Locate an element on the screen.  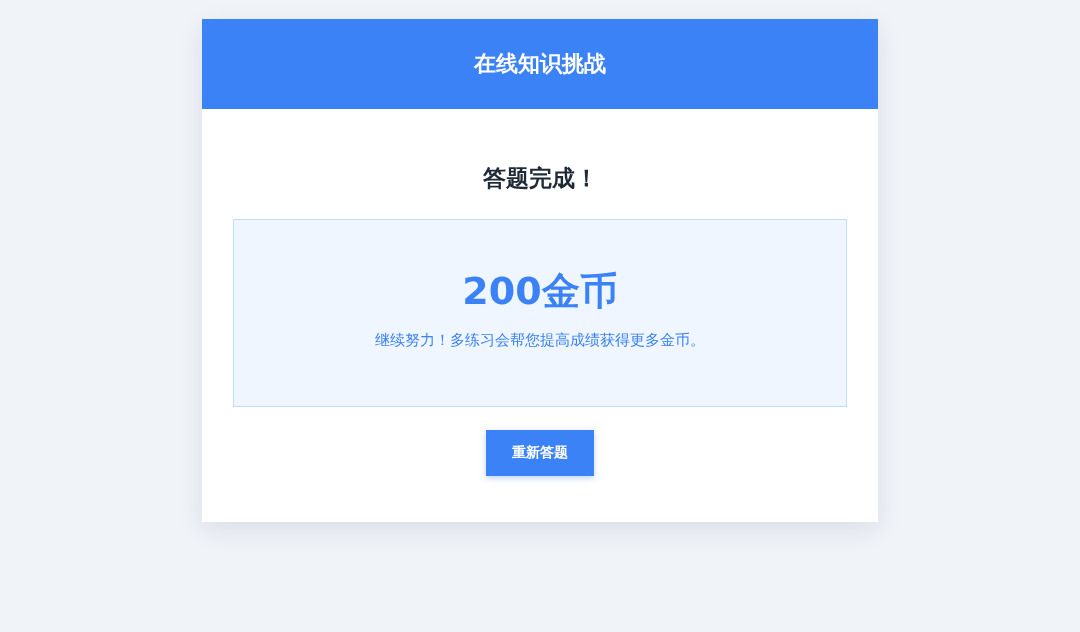
score-text: 200金币 is located at coordinates (540, 291).